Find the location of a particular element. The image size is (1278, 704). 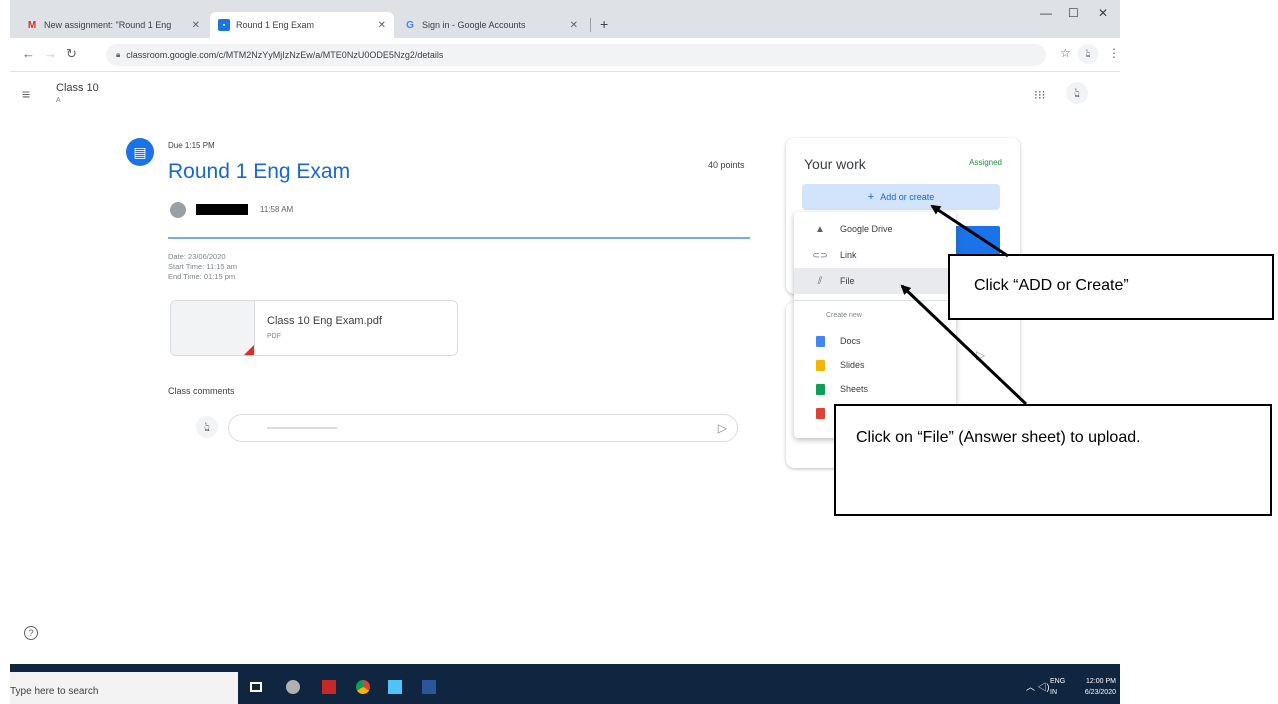

assignment-icon: ▤ is located at coordinates (140, 152).